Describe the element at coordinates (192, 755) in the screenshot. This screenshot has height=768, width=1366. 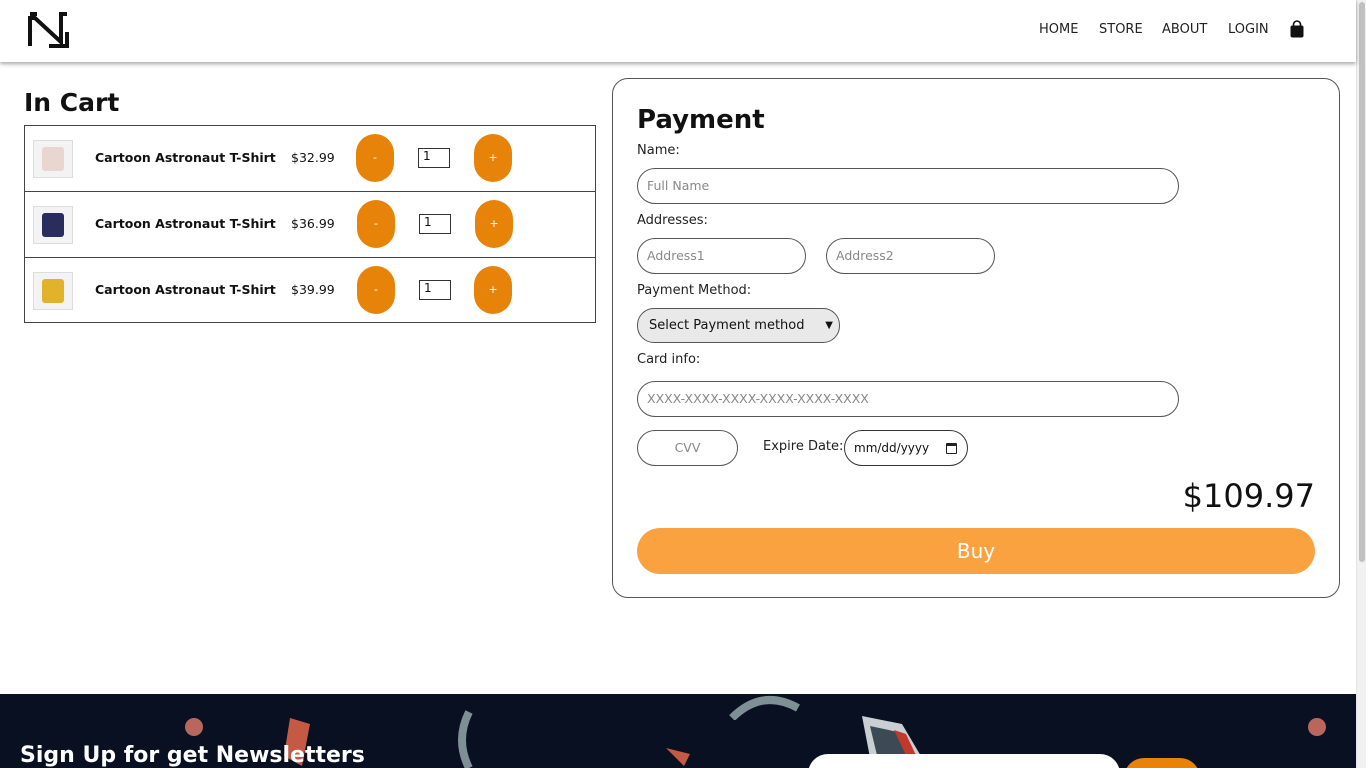
I see `newsletter-title: Sign Up for get Newsletters` at that location.